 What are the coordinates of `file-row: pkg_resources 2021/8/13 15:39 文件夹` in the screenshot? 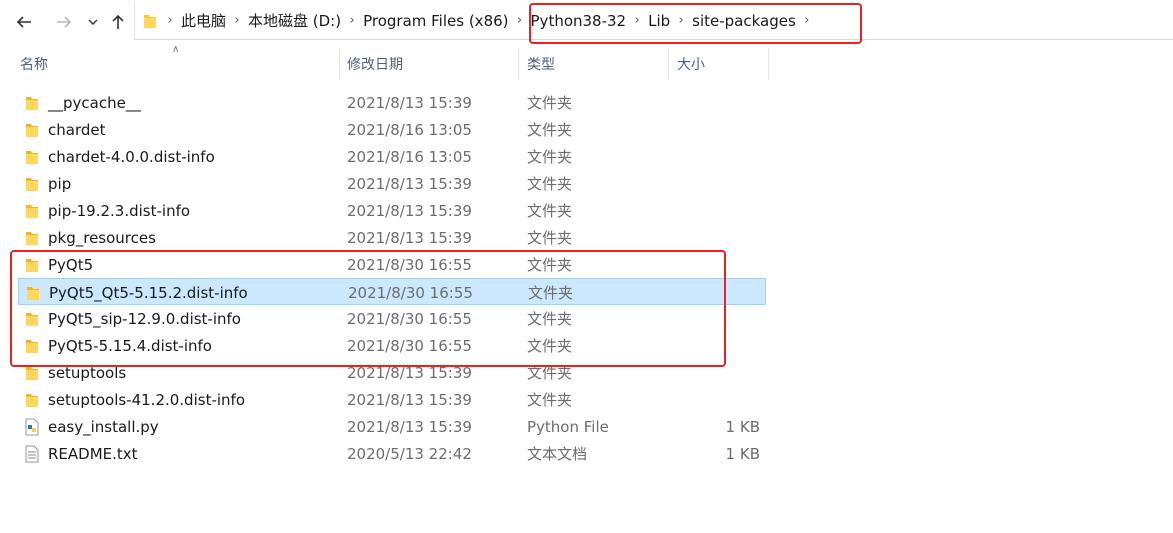 It's located at (392, 237).